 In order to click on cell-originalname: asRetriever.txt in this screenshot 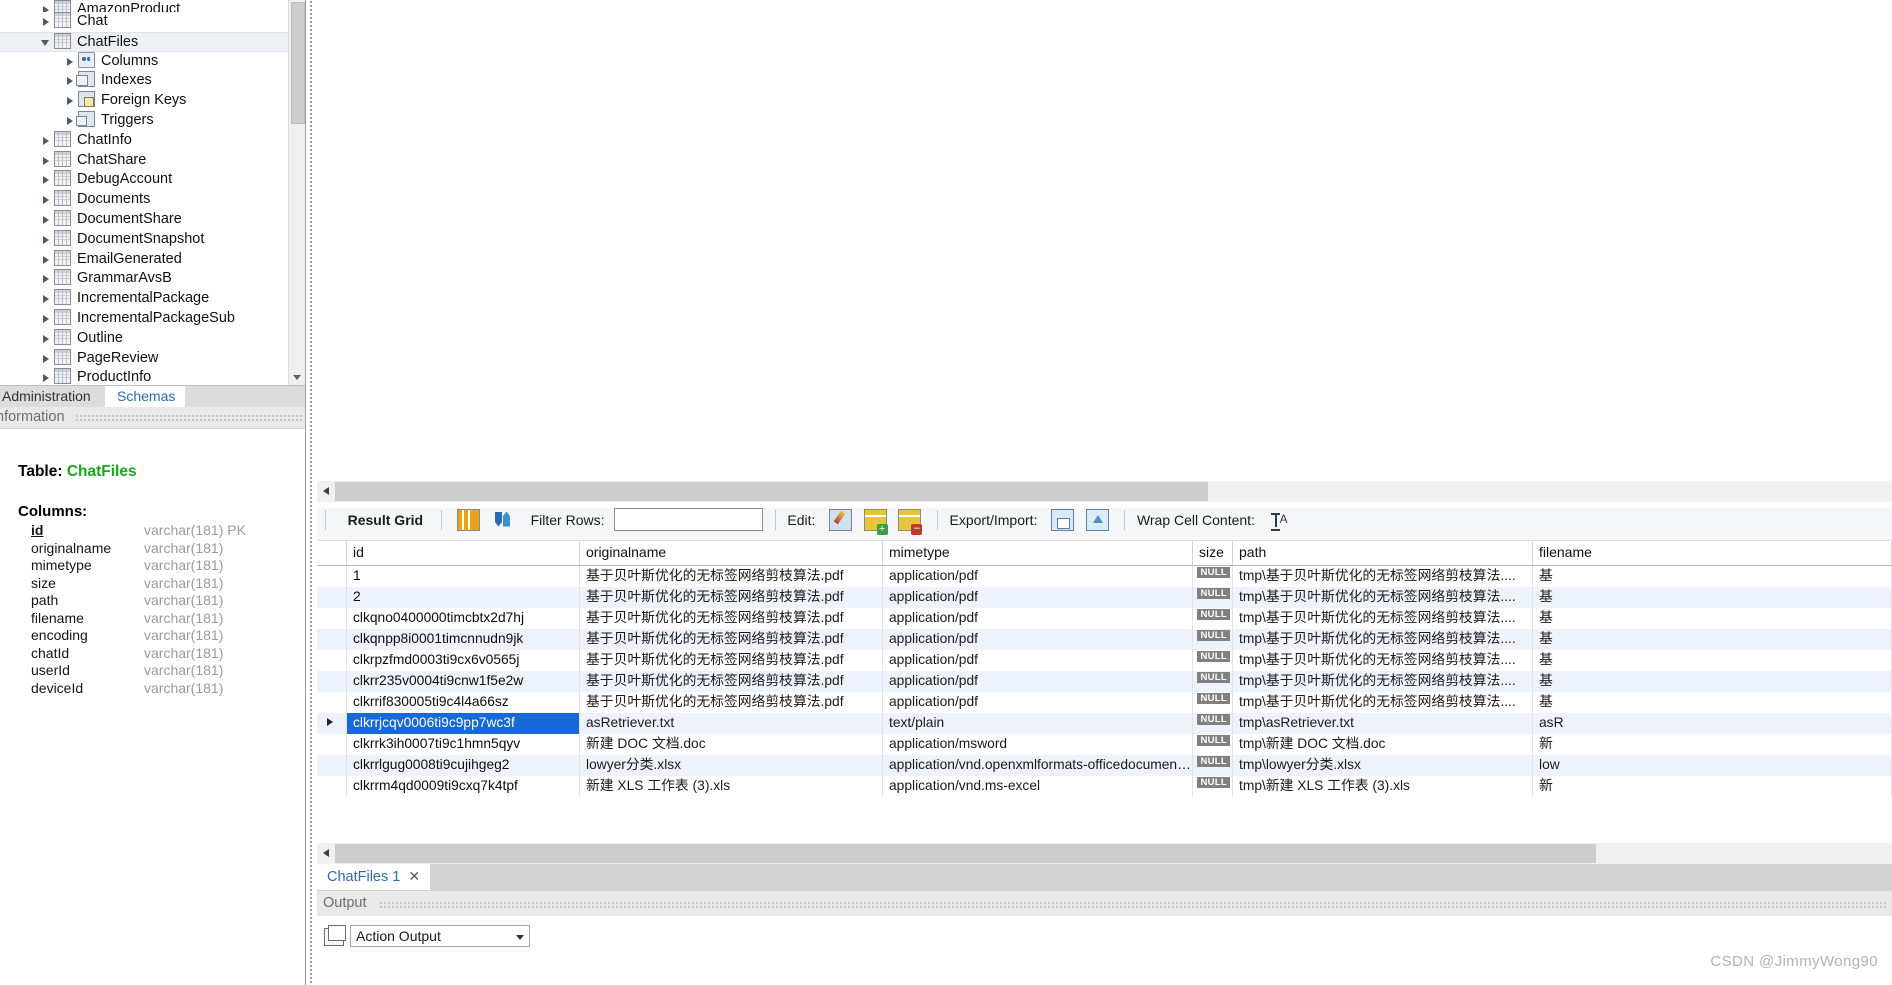, I will do `click(731, 723)`.